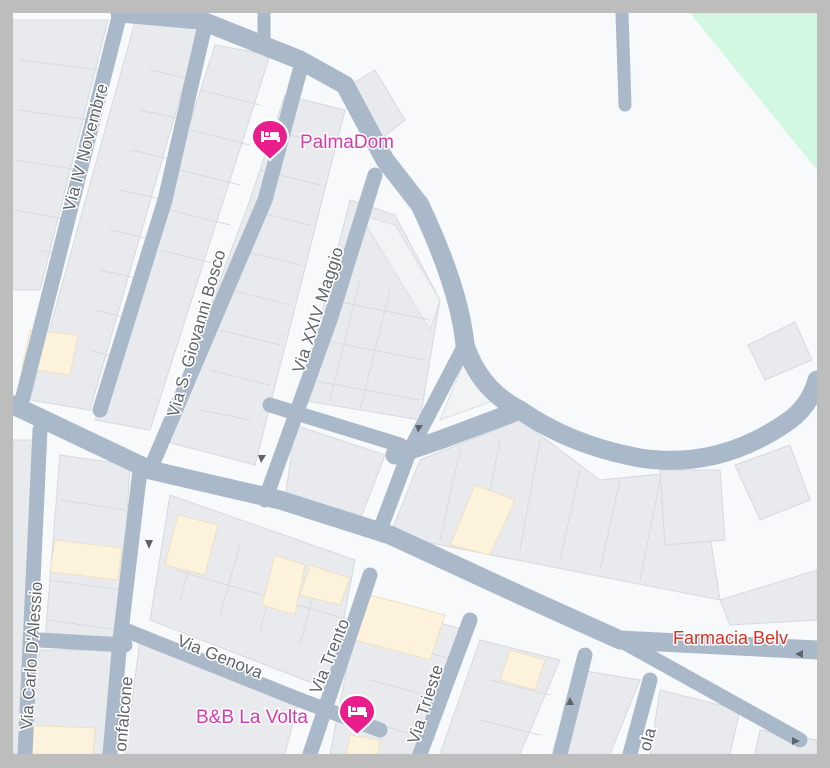 The image size is (830, 768). I want to click on poi-label-bb-la-volta: B&B La Volta, so click(252, 718).